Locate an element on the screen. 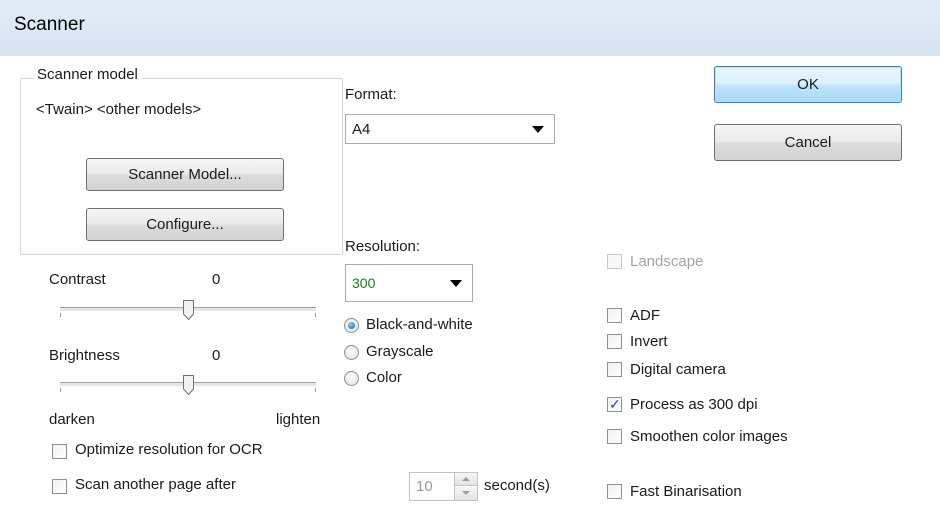 This screenshot has height=522, width=940. contrast-slider-thumb is located at coordinates (188, 310).